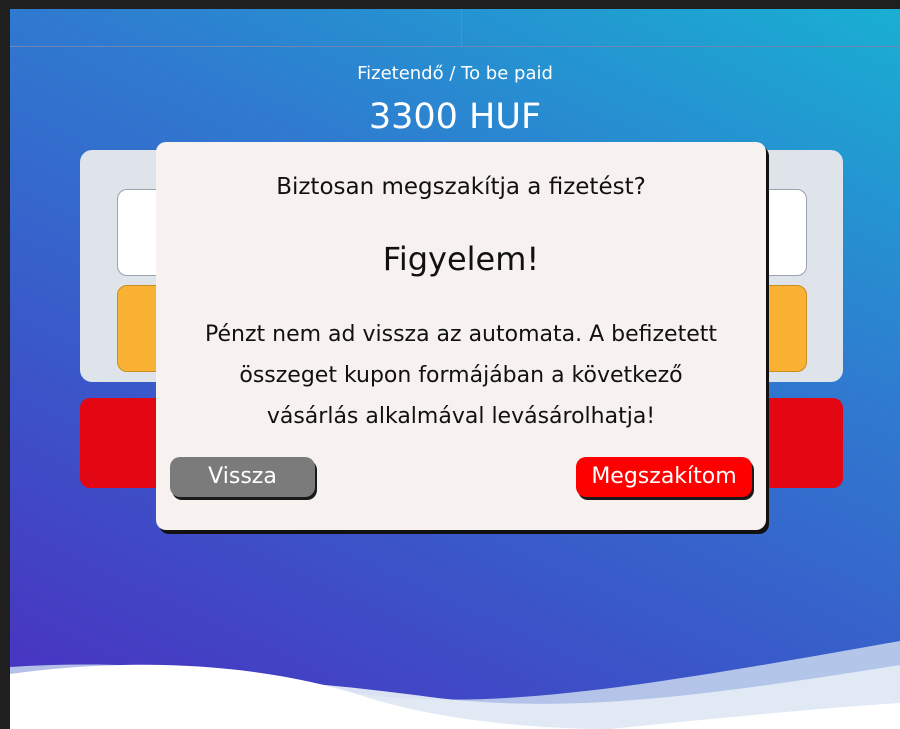 Image resolution: width=900 pixels, height=729 pixels. Describe the element at coordinates (242, 477) in the screenshot. I see `back-button: Vissza` at that location.